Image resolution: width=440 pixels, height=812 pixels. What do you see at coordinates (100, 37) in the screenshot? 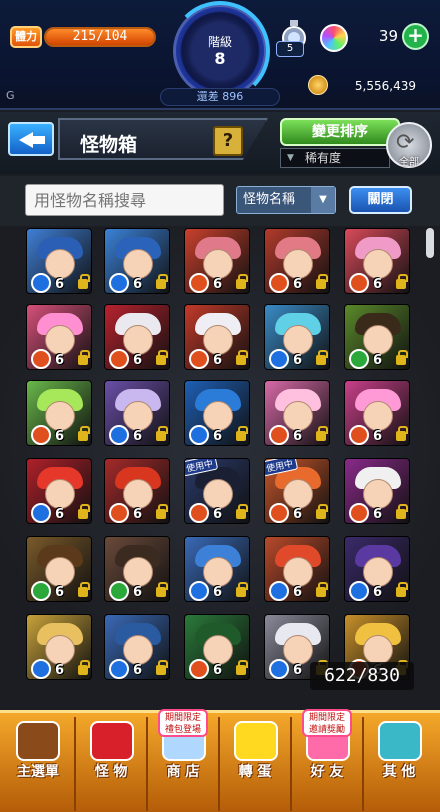
I see `stamina-bar: 215/104` at bounding box center [100, 37].